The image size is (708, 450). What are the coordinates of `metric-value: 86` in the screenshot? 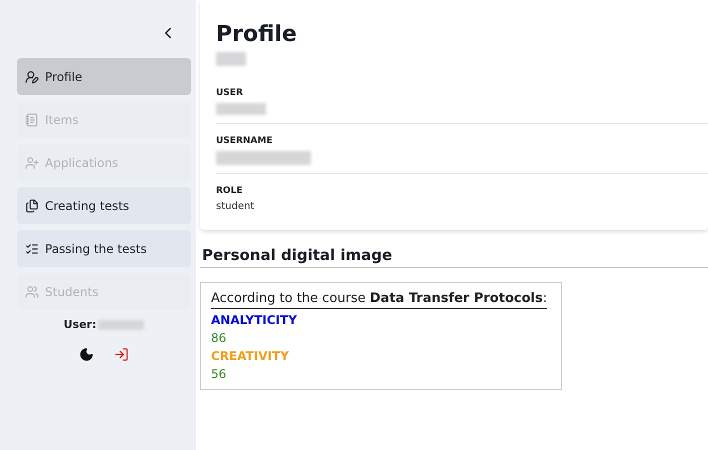 It's located at (218, 338).